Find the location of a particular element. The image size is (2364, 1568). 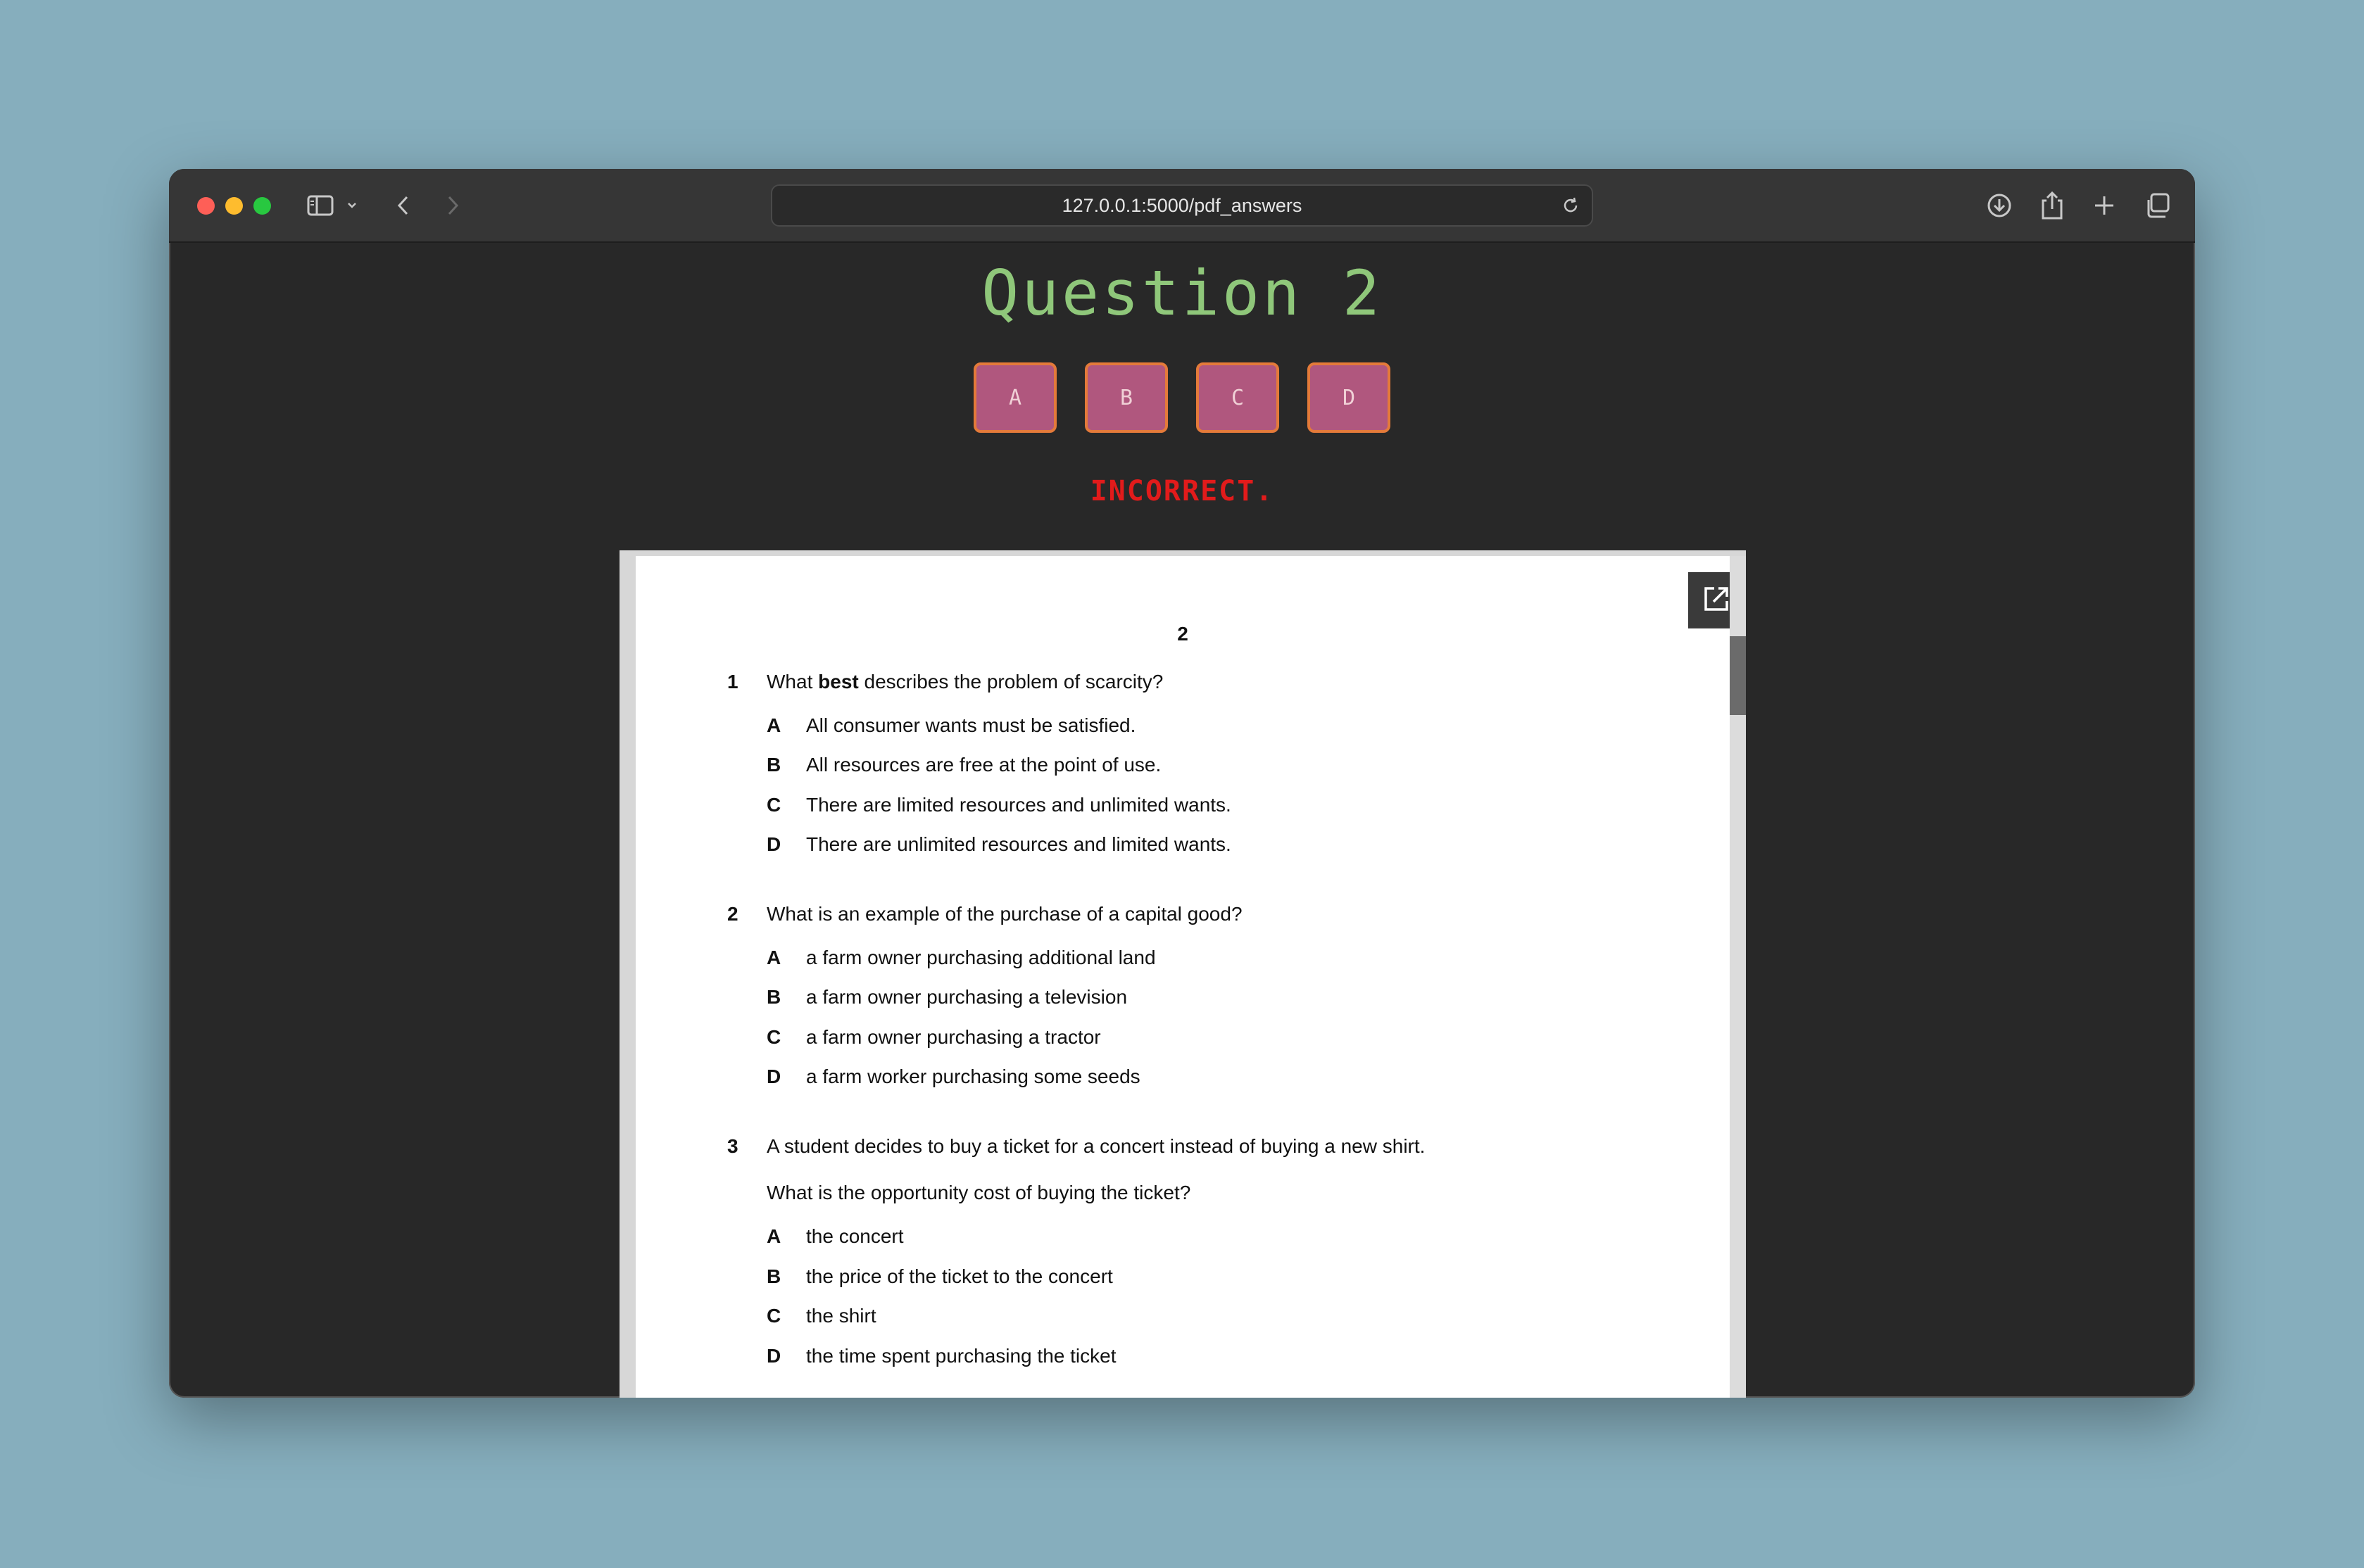

pdf-page-number: 2 is located at coordinates (1182, 634).